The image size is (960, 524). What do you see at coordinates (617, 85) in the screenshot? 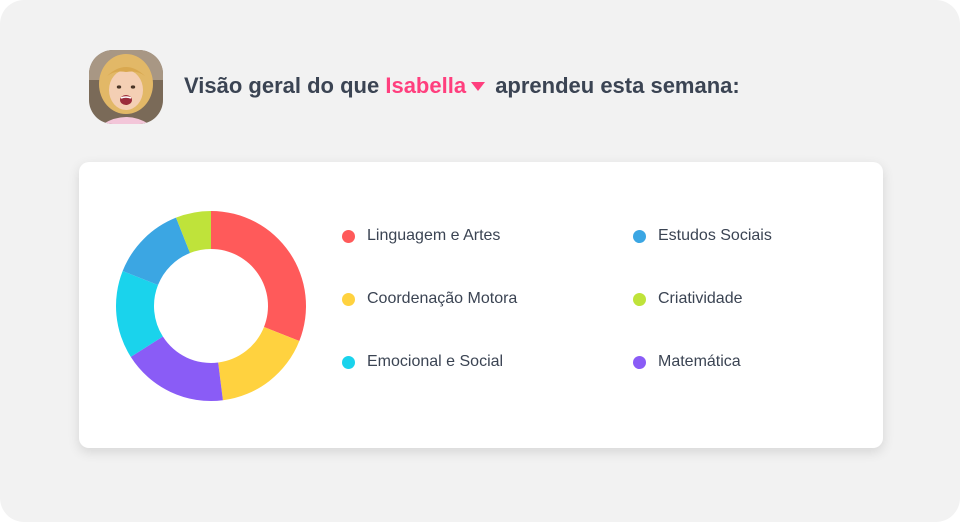
I see `headline-suffix: aprendeu esta semana:` at bounding box center [617, 85].